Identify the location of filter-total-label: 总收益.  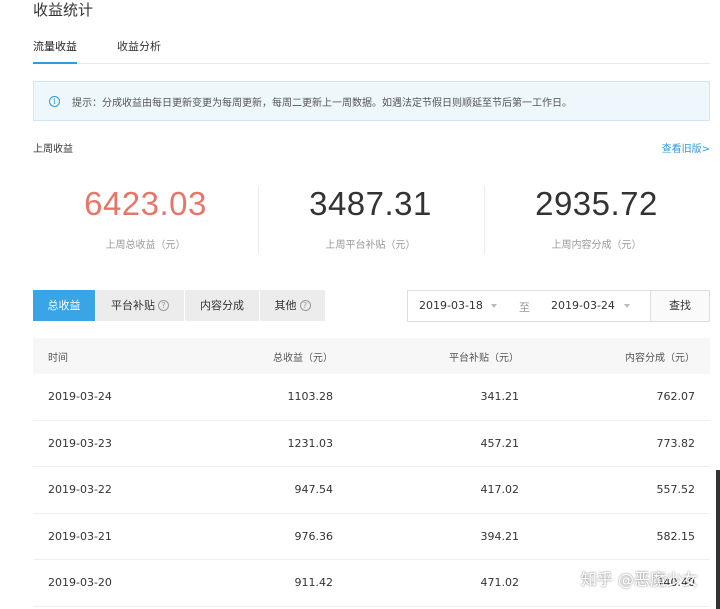
(64, 305).